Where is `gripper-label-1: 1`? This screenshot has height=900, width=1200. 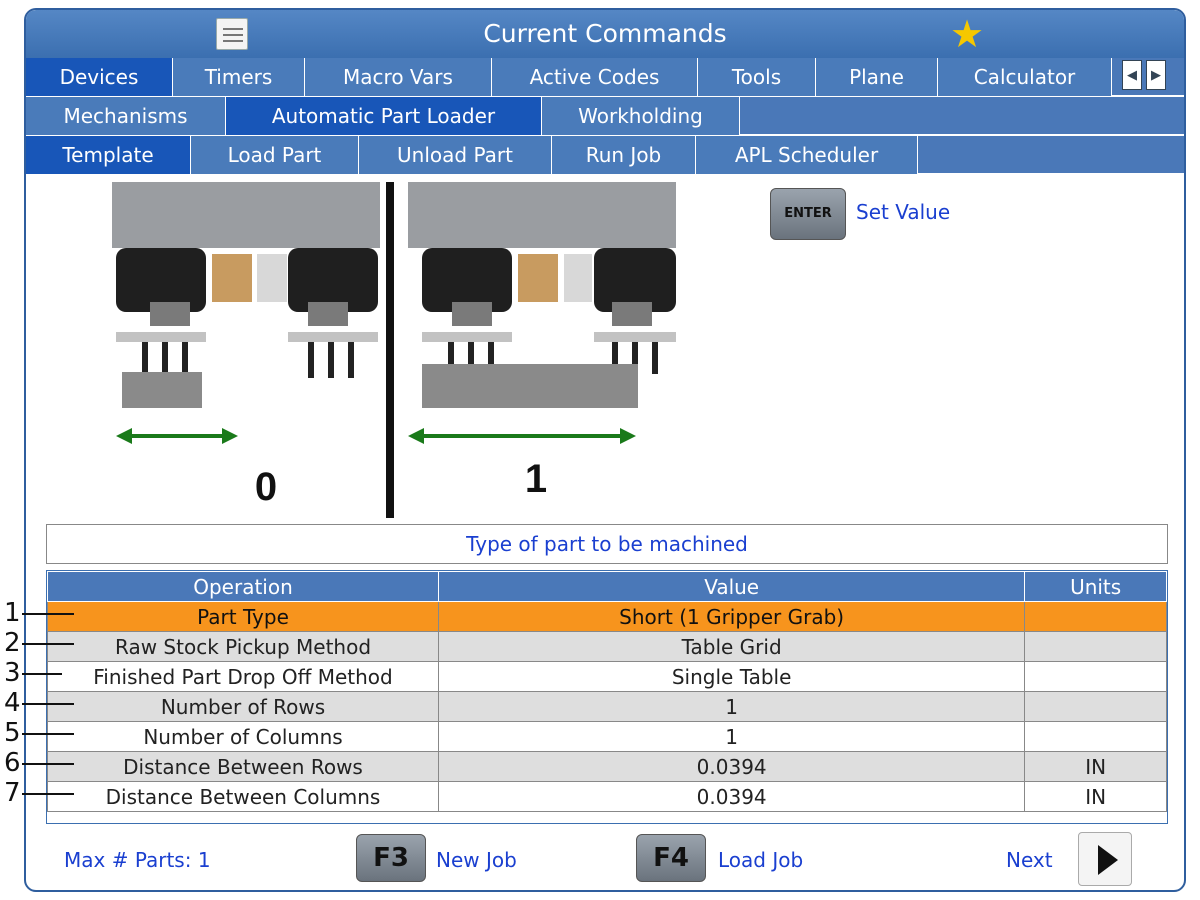
gripper-label-1: 1 is located at coordinates (536, 479).